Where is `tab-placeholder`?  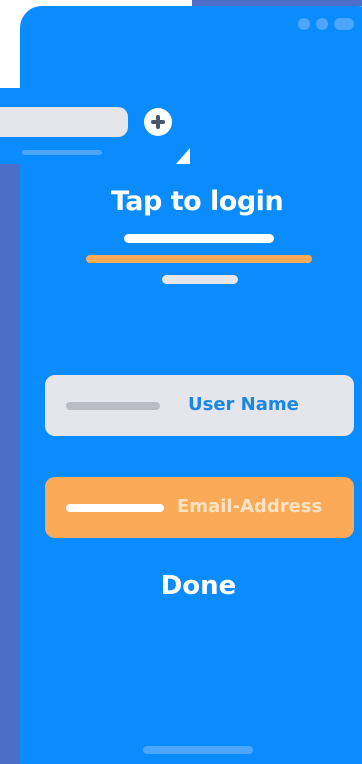 tab-placeholder is located at coordinates (64, 122).